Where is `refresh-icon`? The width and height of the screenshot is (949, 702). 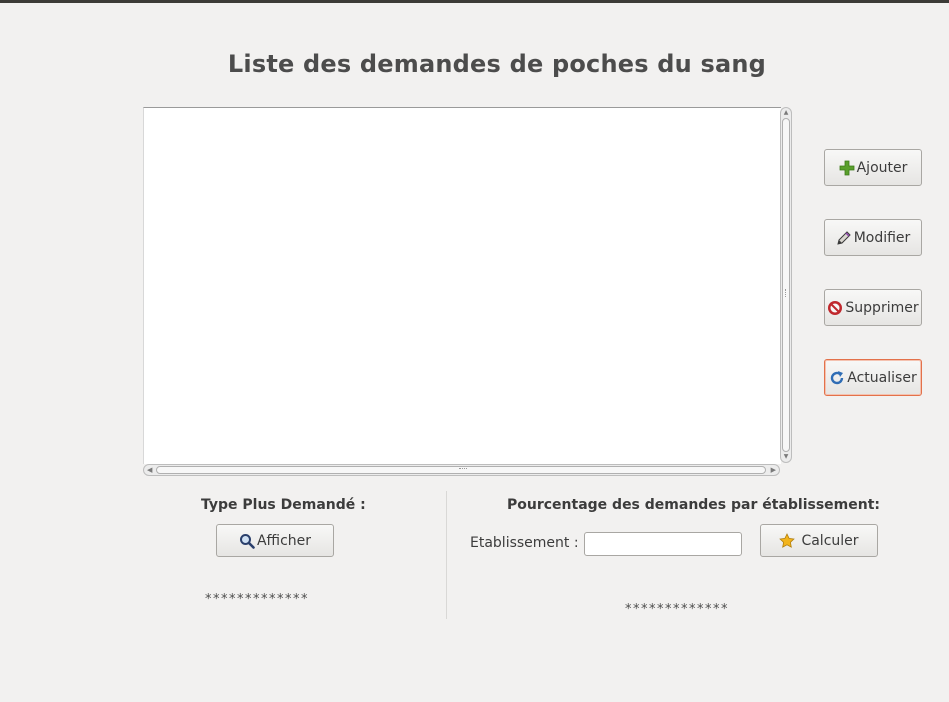 refresh-icon is located at coordinates (837, 377).